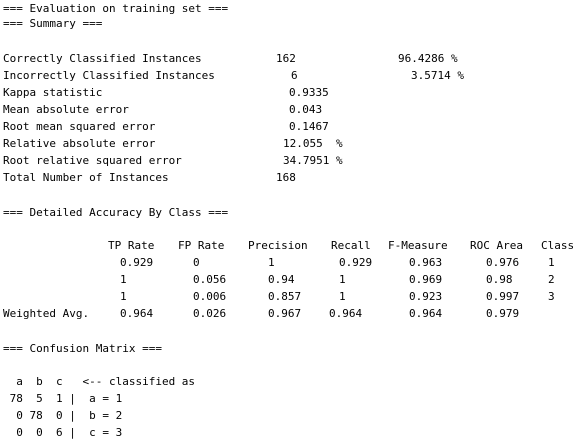 The height and width of the screenshot is (444, 588). What do you see at coordinates (196, 262) in the screenshot?
I see `table-cell: 0` at bounding box center [196, 262].